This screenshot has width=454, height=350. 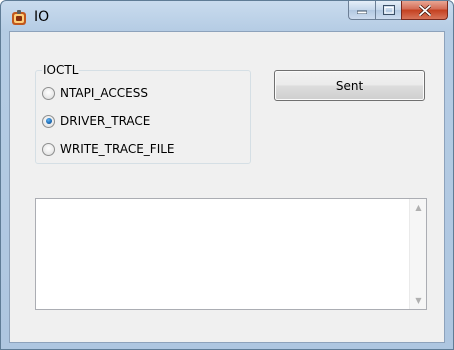 I want to click on caption-buttons, so click(x=398, y=11).